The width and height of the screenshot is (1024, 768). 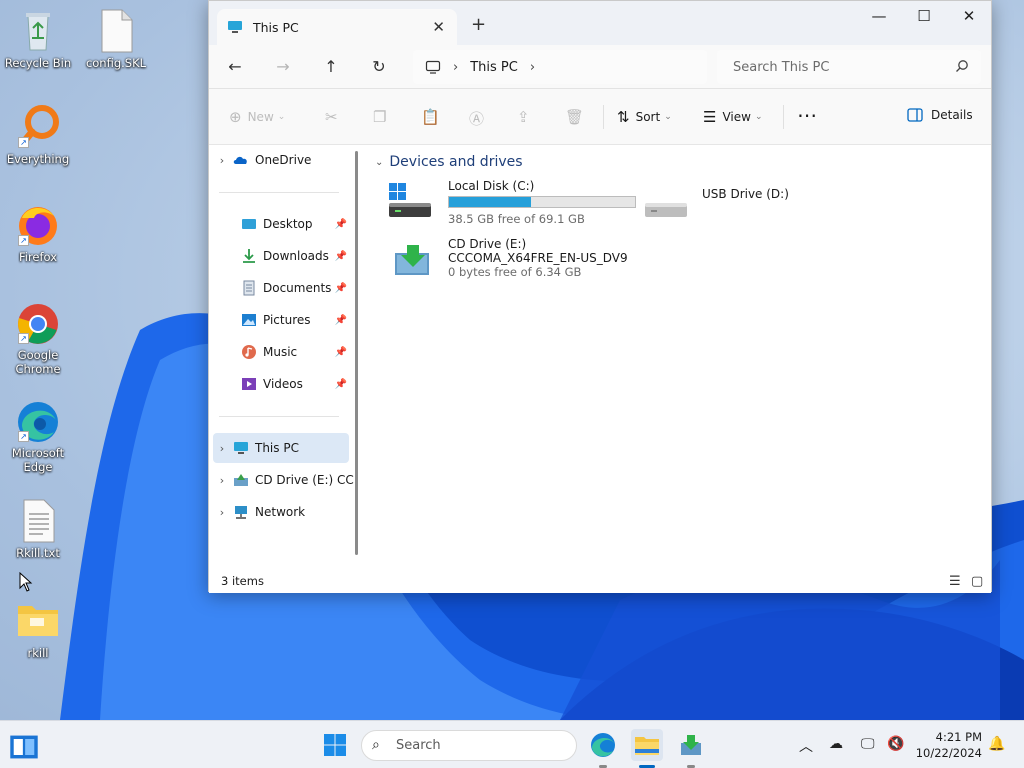 What do you see at coordinates (241, 512) in the screenshot?
I see `network-icon` at bounding box center [241, 512].